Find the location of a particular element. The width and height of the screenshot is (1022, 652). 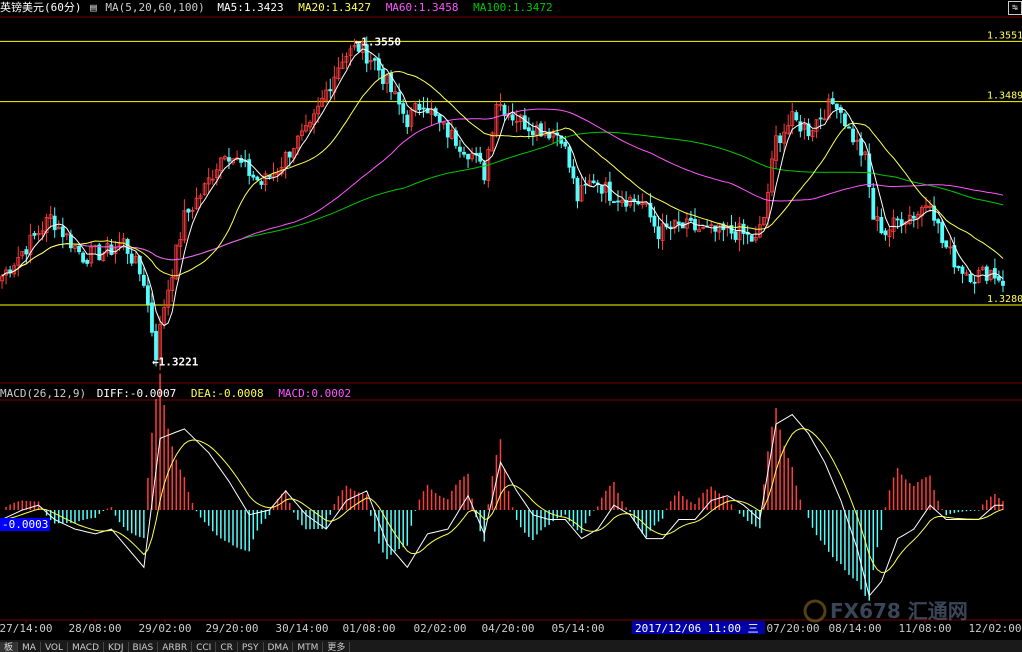

low-annotation: ←1.3221 is located at coordinates (175, 361).